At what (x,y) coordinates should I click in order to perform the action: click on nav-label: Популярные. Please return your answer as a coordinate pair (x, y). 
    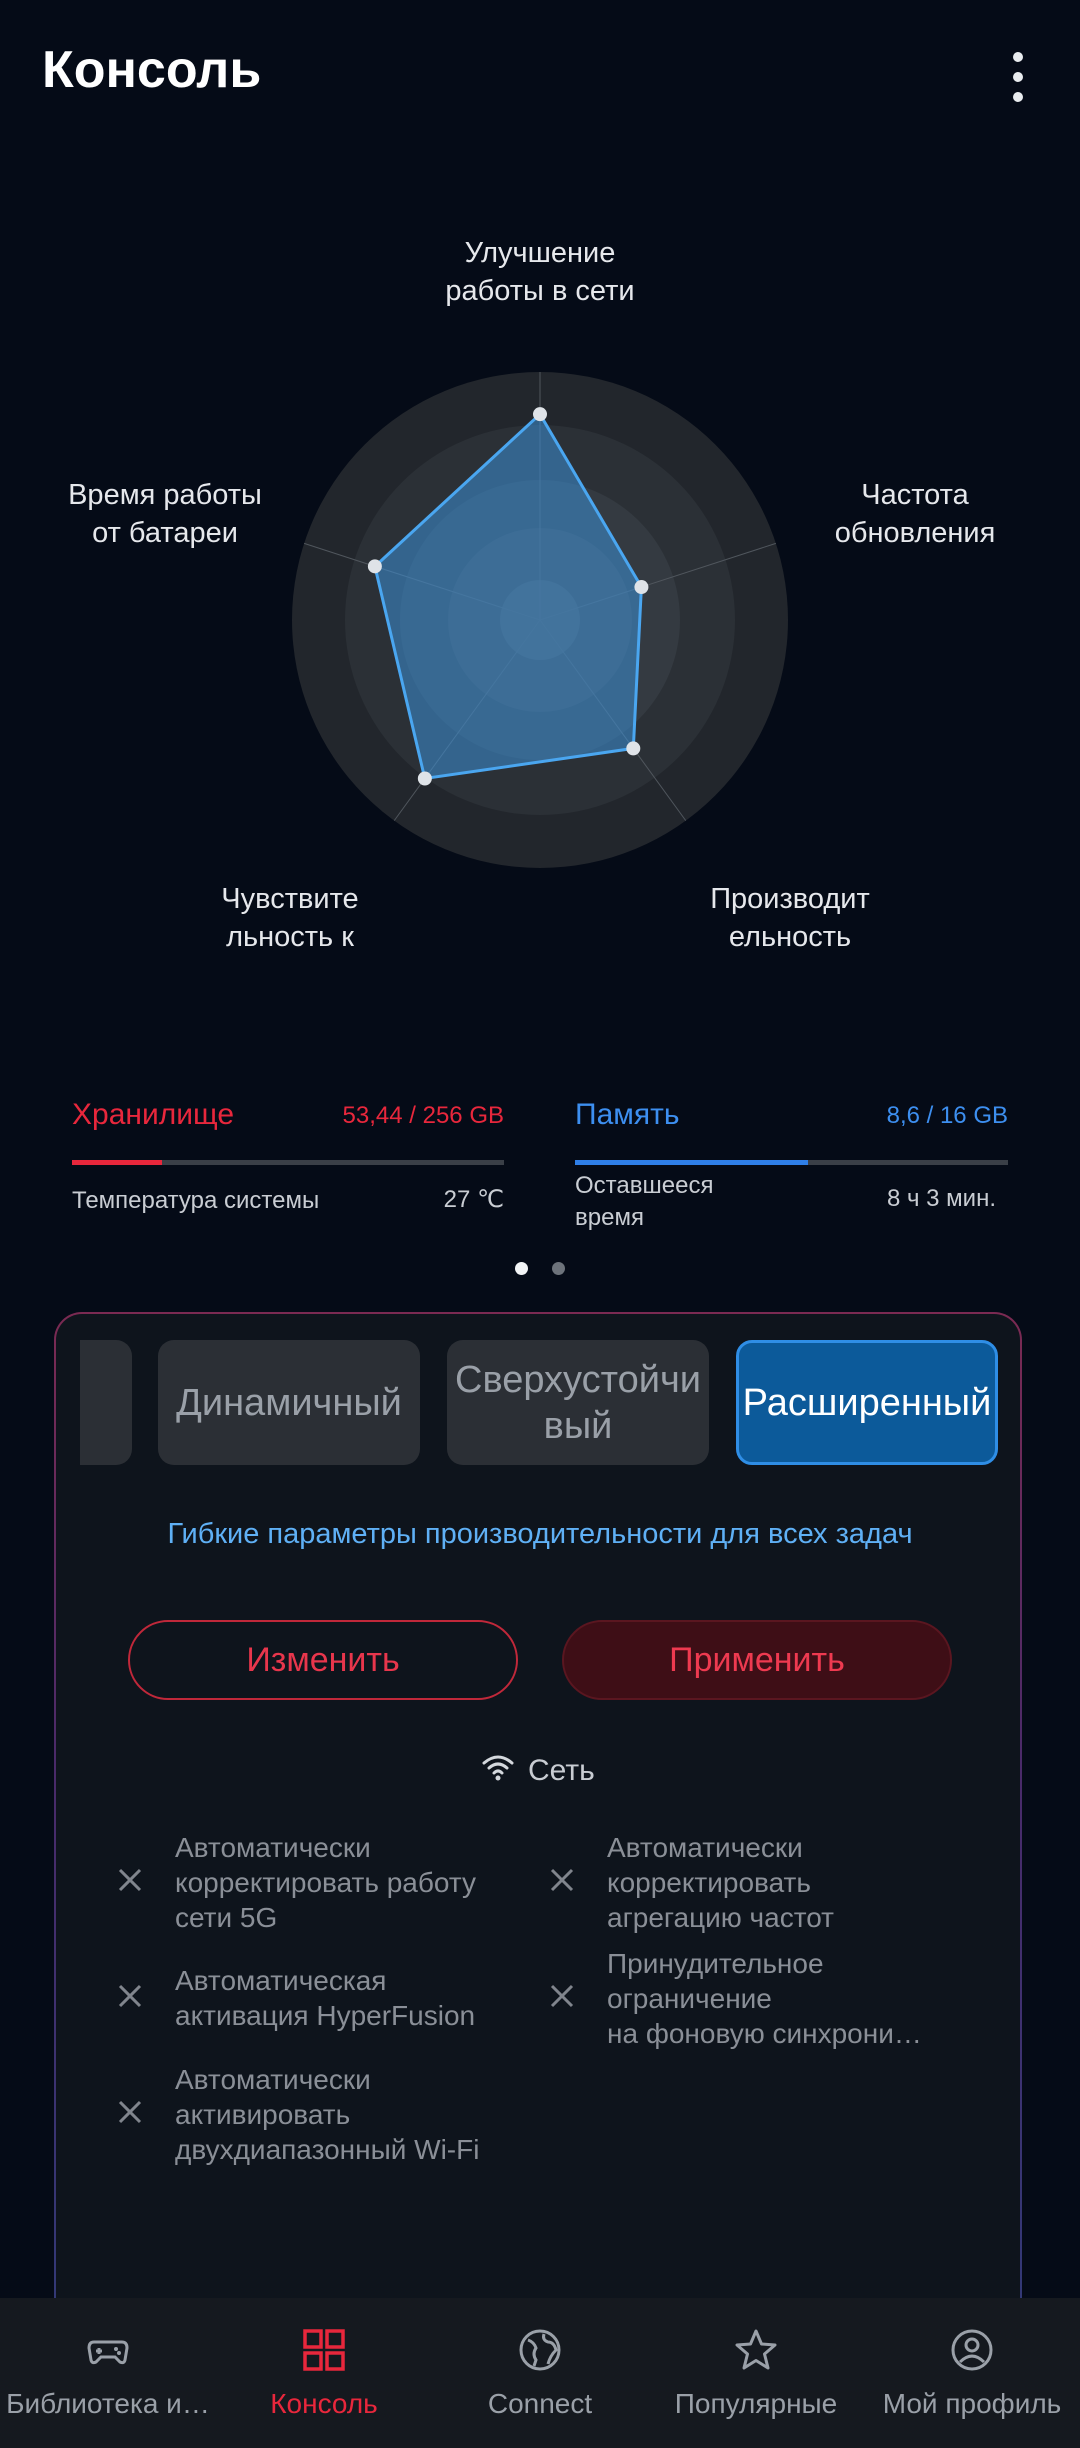
    Looking at the image, I should click on (756, 2403).